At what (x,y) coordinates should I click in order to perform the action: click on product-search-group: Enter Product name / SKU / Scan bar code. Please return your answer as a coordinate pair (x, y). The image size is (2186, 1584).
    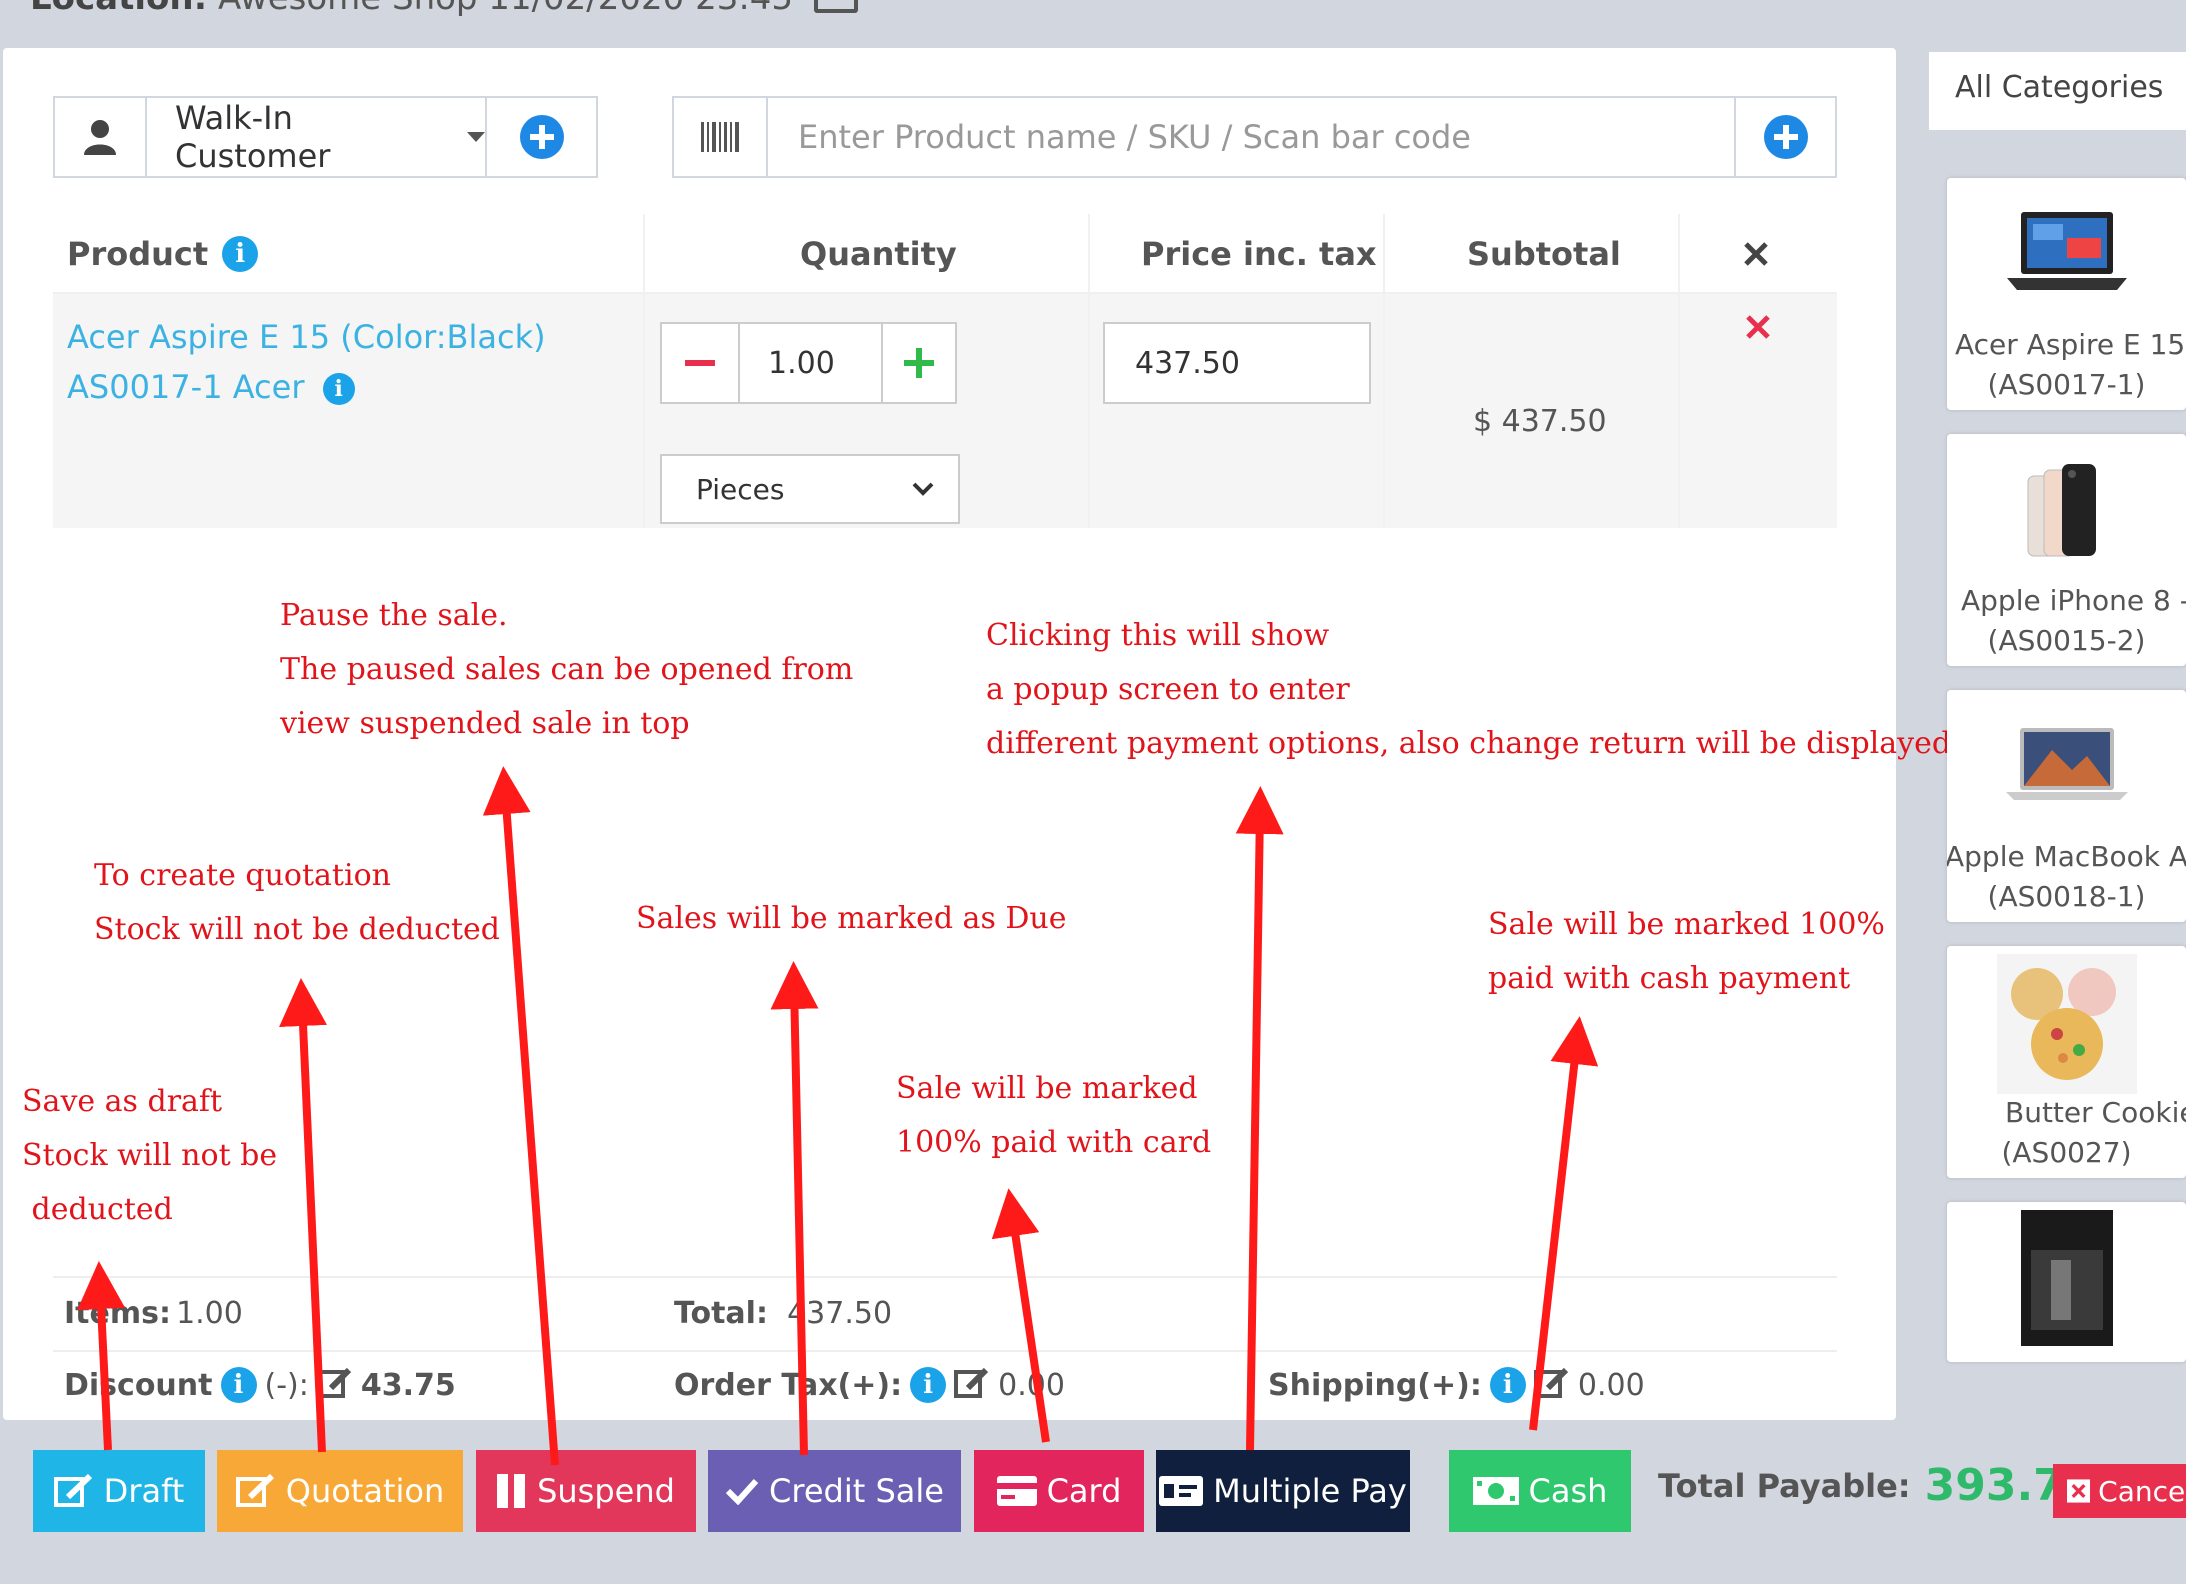
    Looking at the image, I should click on (1254, 137).